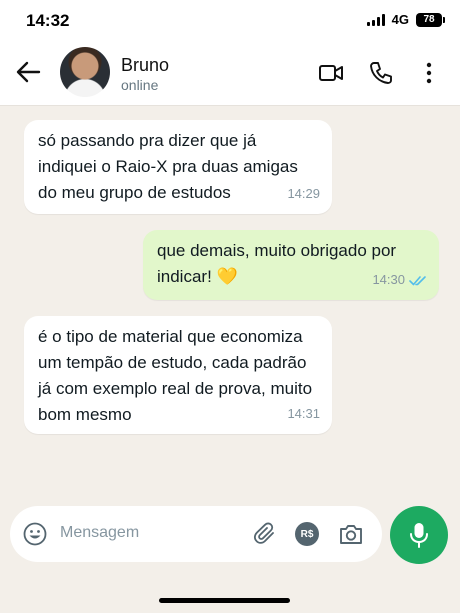 The image size is (460, 613). I want to click on time-label: 14:31, so click(303, 413).